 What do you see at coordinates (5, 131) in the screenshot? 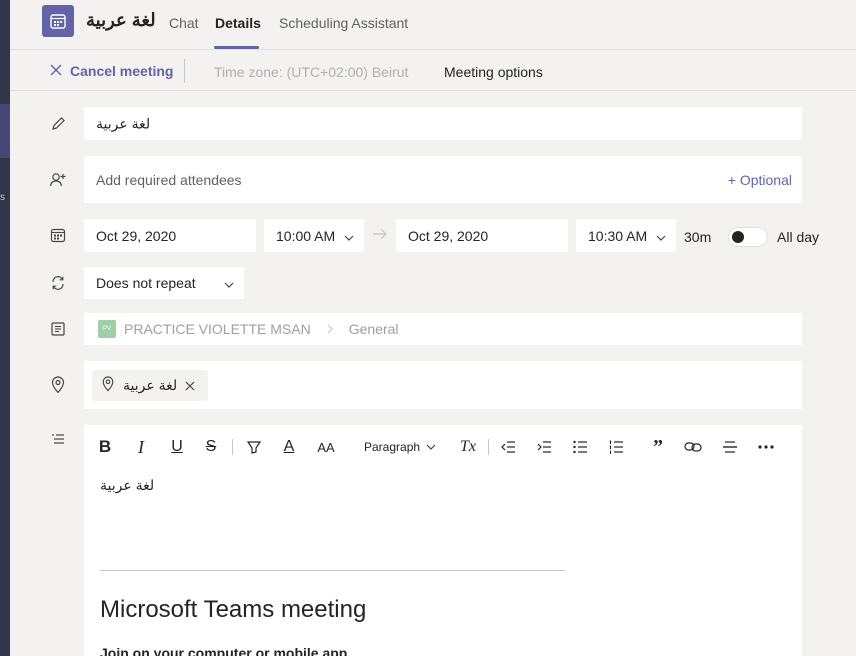
I see `app-rail-selected-item` at bounding box center [5, 131].